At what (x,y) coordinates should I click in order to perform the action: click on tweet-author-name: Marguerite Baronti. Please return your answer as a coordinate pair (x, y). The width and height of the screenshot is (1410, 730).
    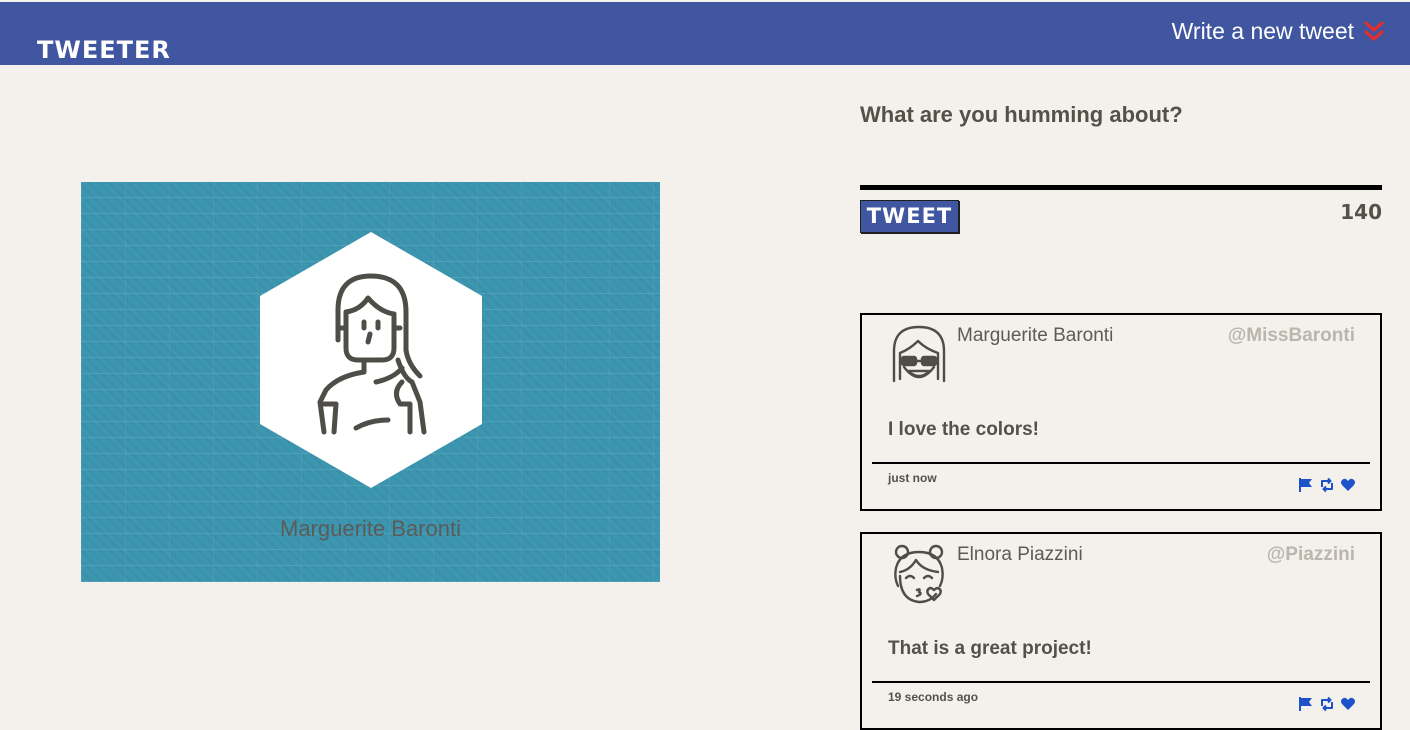
    Looking at the image, I should click on (1035, 335).